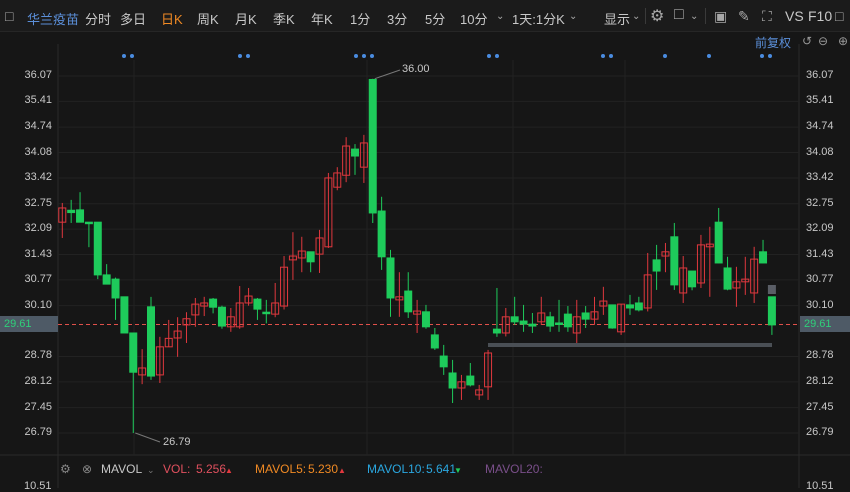 The width and height of the screenshot is (850, 492). I want to click on y-tick-right: 30.77, so click(820, 278).